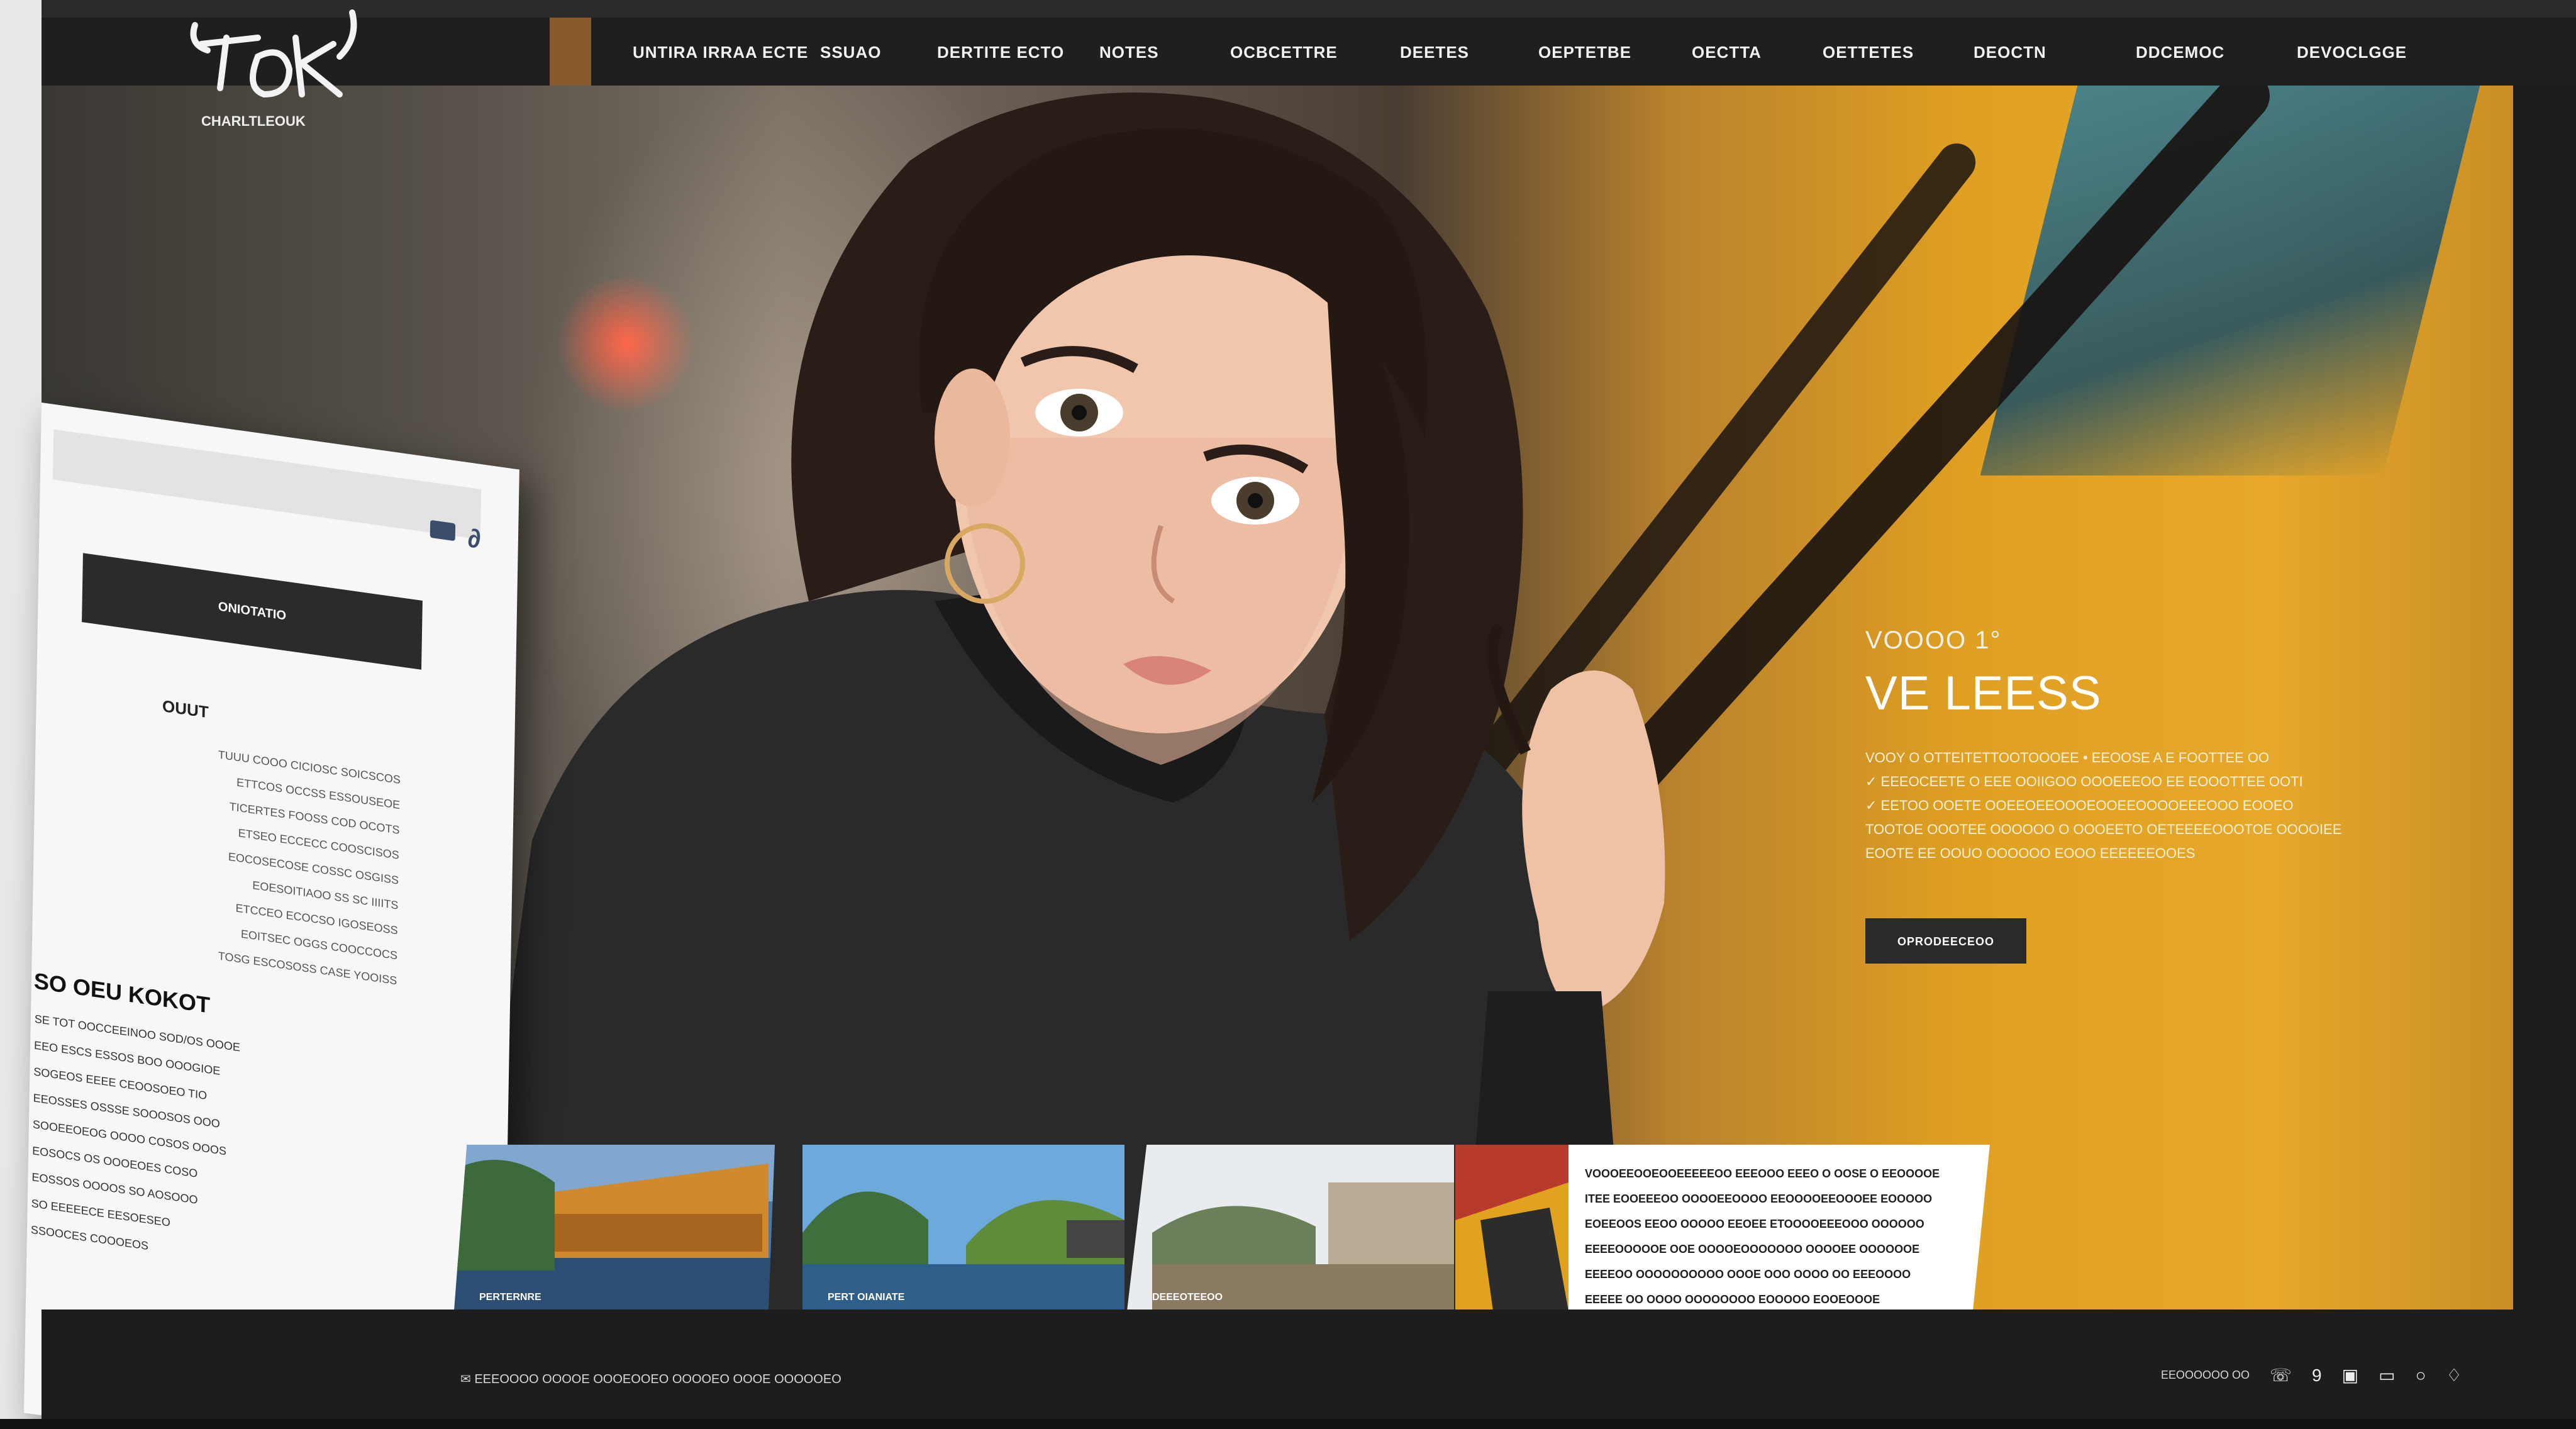 This screenshot has height=1429, width=2576. What do you see at coordinates (2454, 1375) in the screenshot?
I see `pin-icon: ♢` at bounding box center [2454, 1375].